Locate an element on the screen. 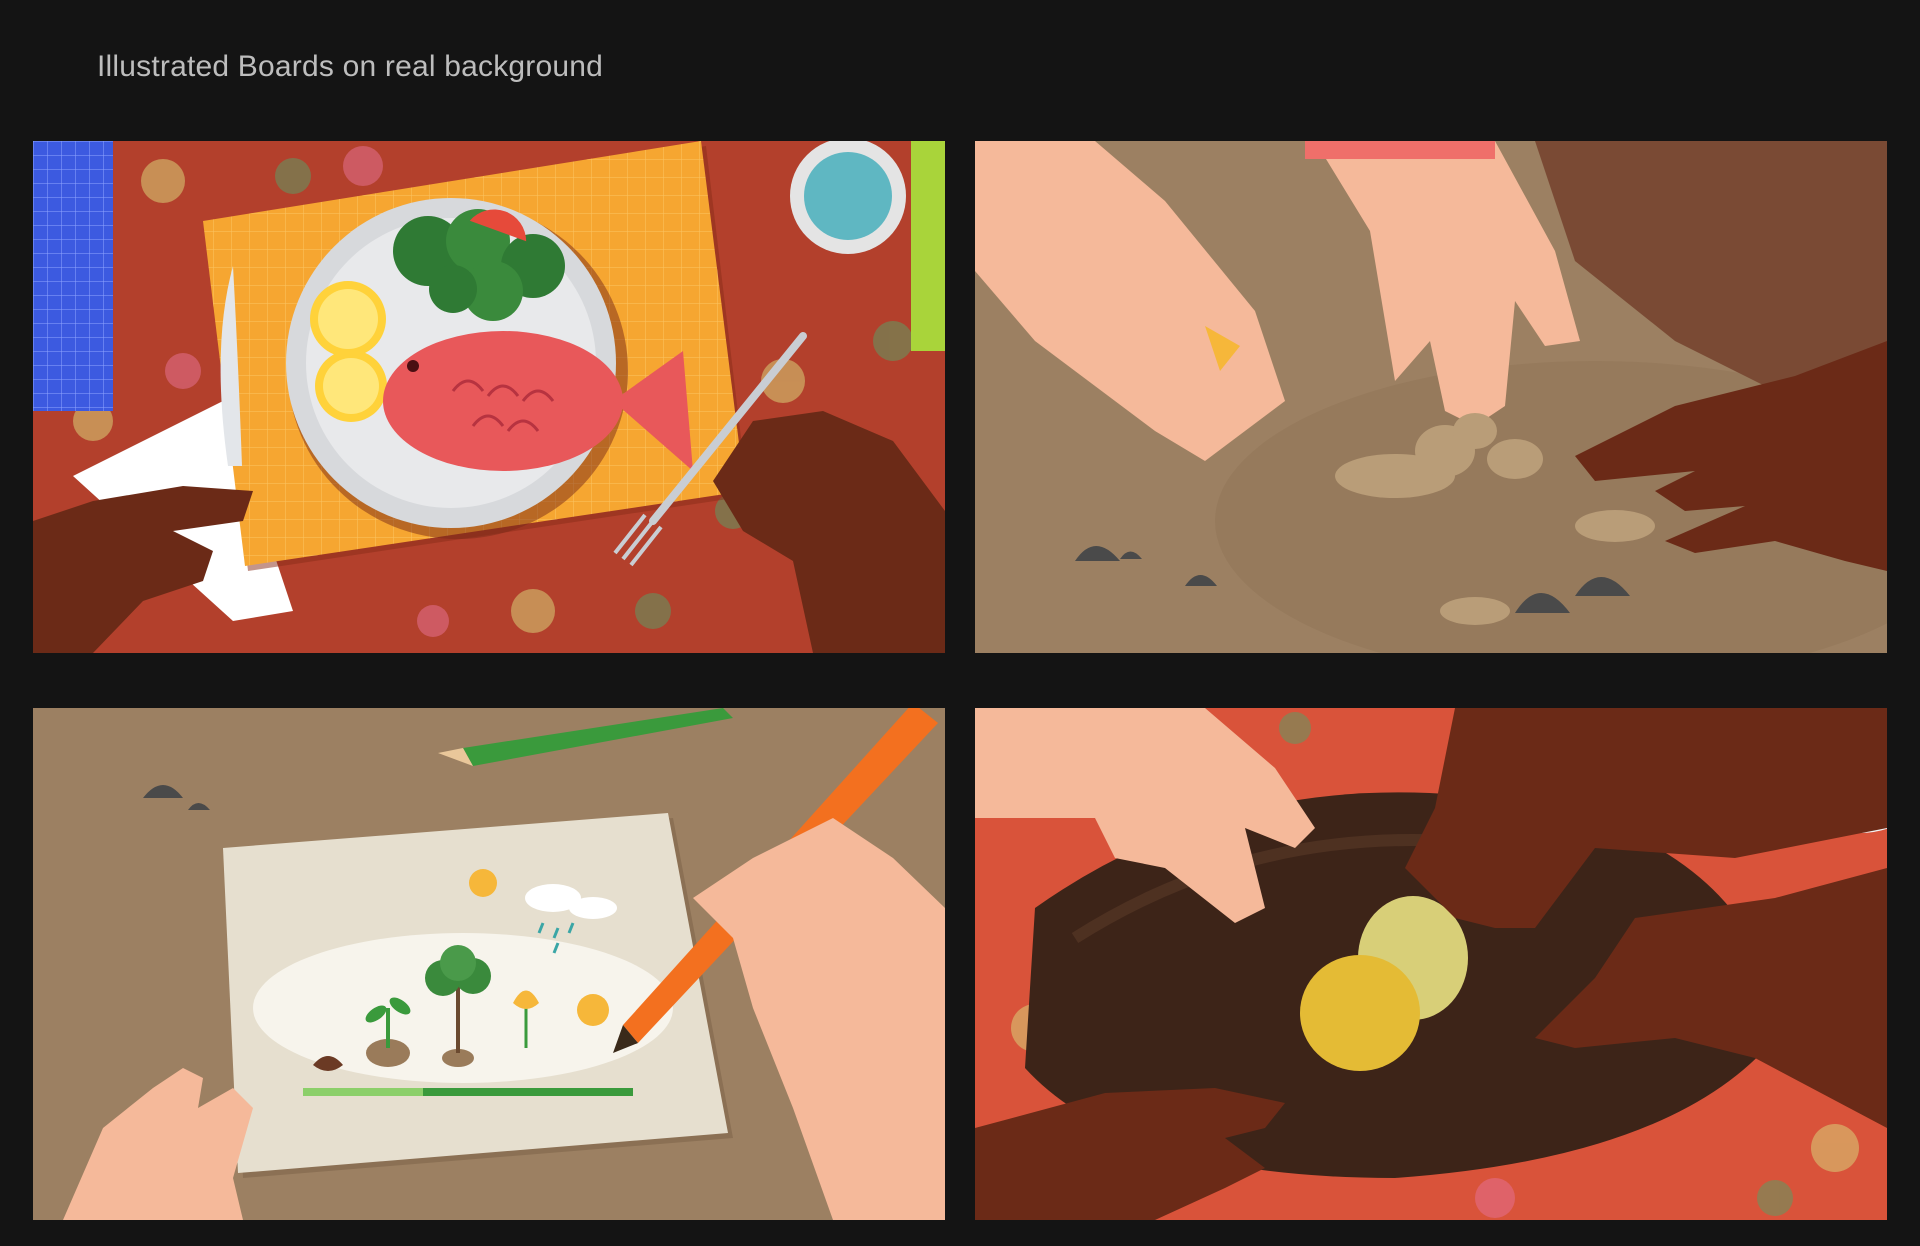 This screenshot has width=1920, height=1246. progress-bar is located at coordinates (468, 1092).